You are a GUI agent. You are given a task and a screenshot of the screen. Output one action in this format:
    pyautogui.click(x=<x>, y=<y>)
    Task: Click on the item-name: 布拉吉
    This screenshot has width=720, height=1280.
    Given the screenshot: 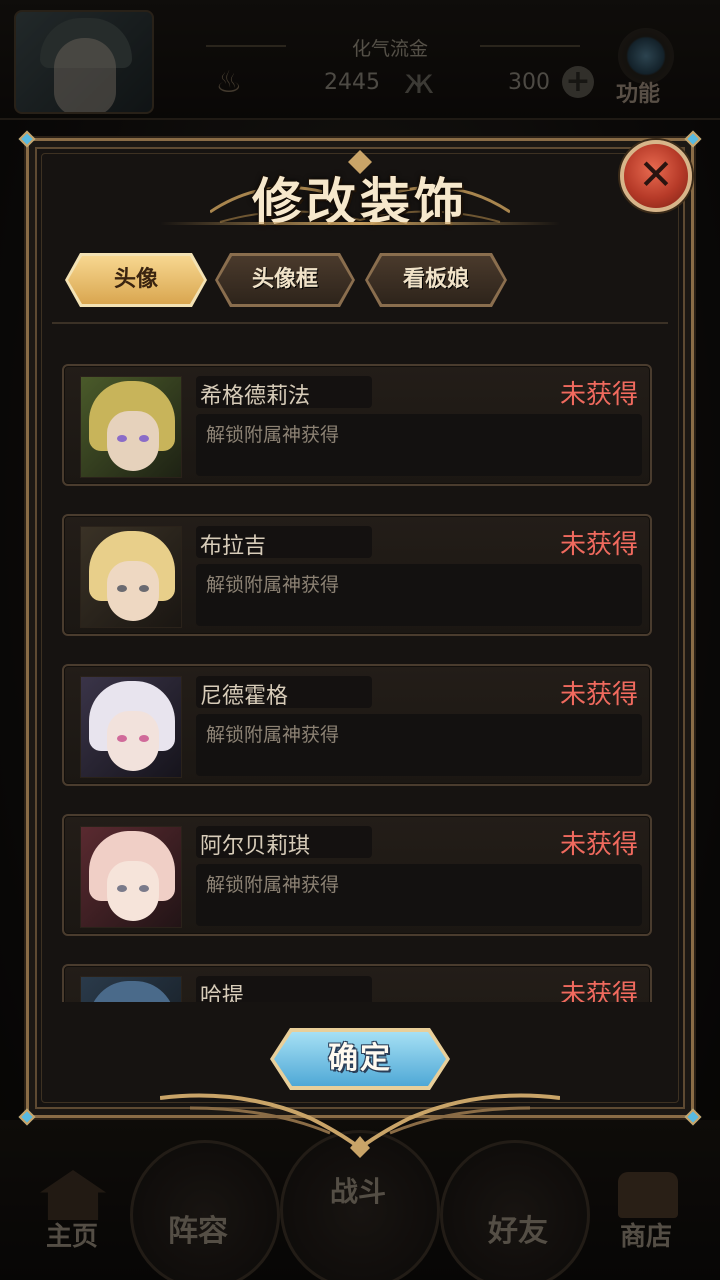 What is the action you would take?
    pyautogui.click(x=233, y=546)
    